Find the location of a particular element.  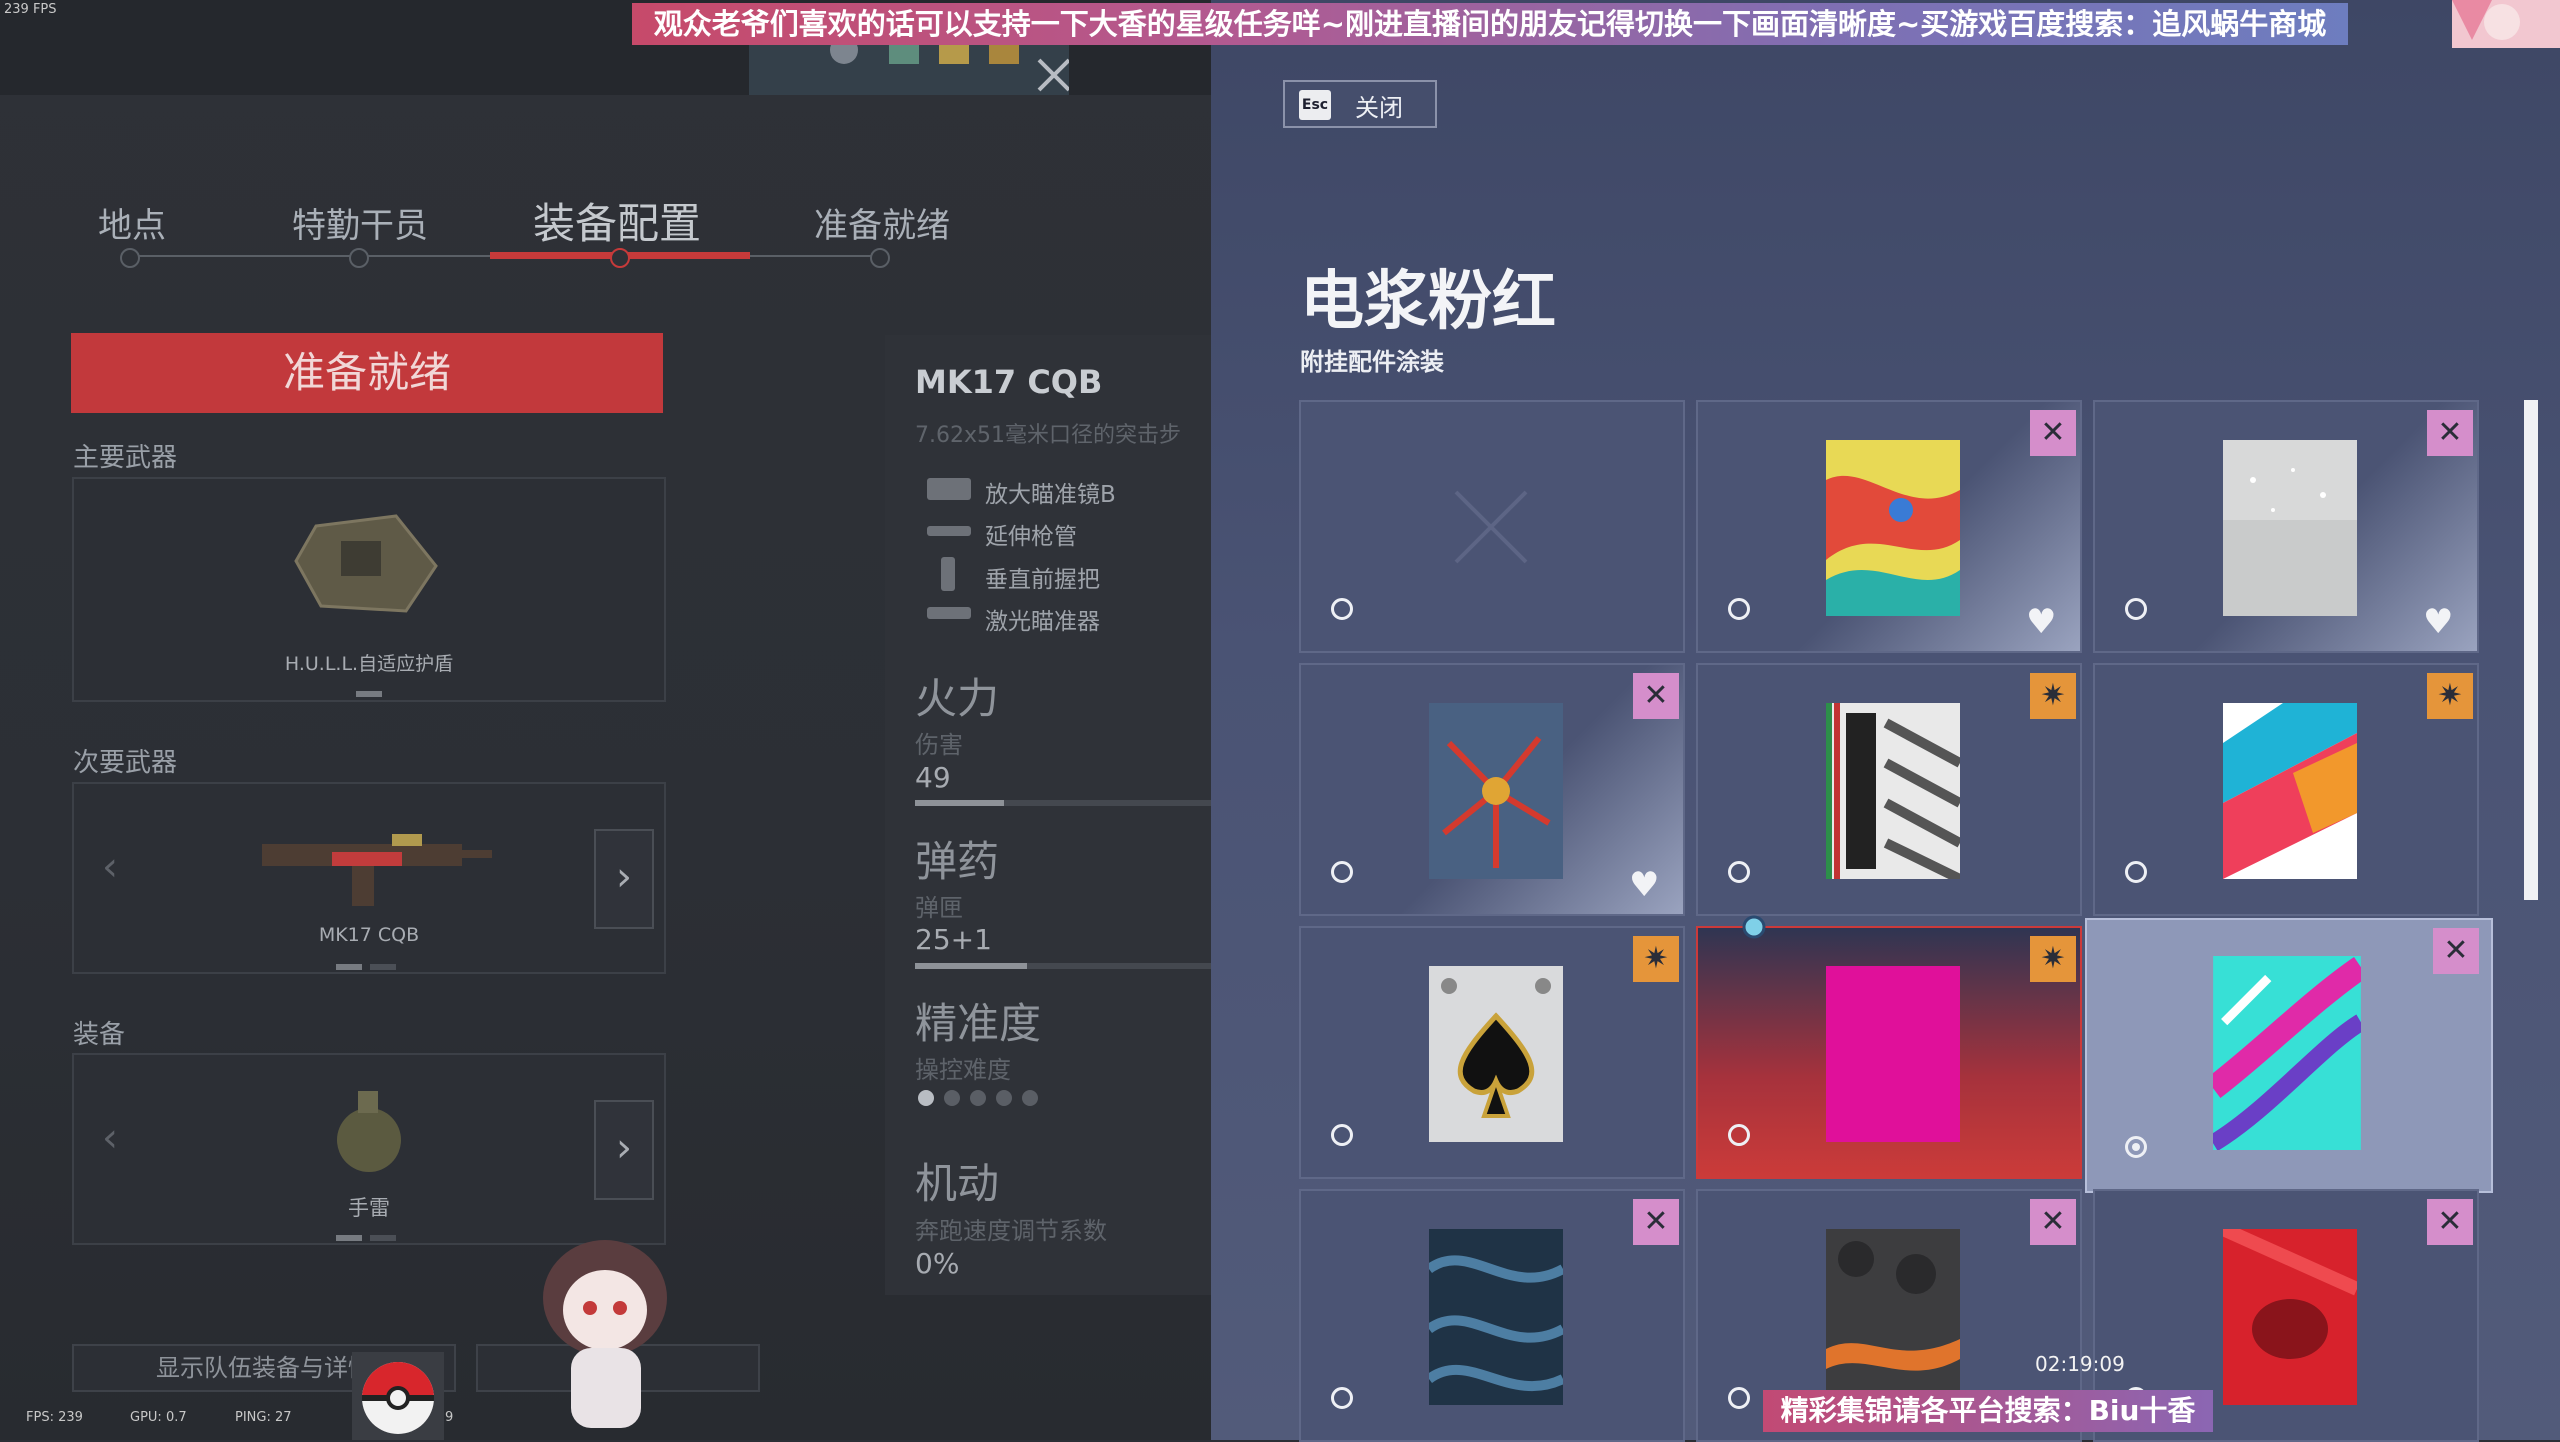

cursor-icon is located at coordinates (1754, 927).